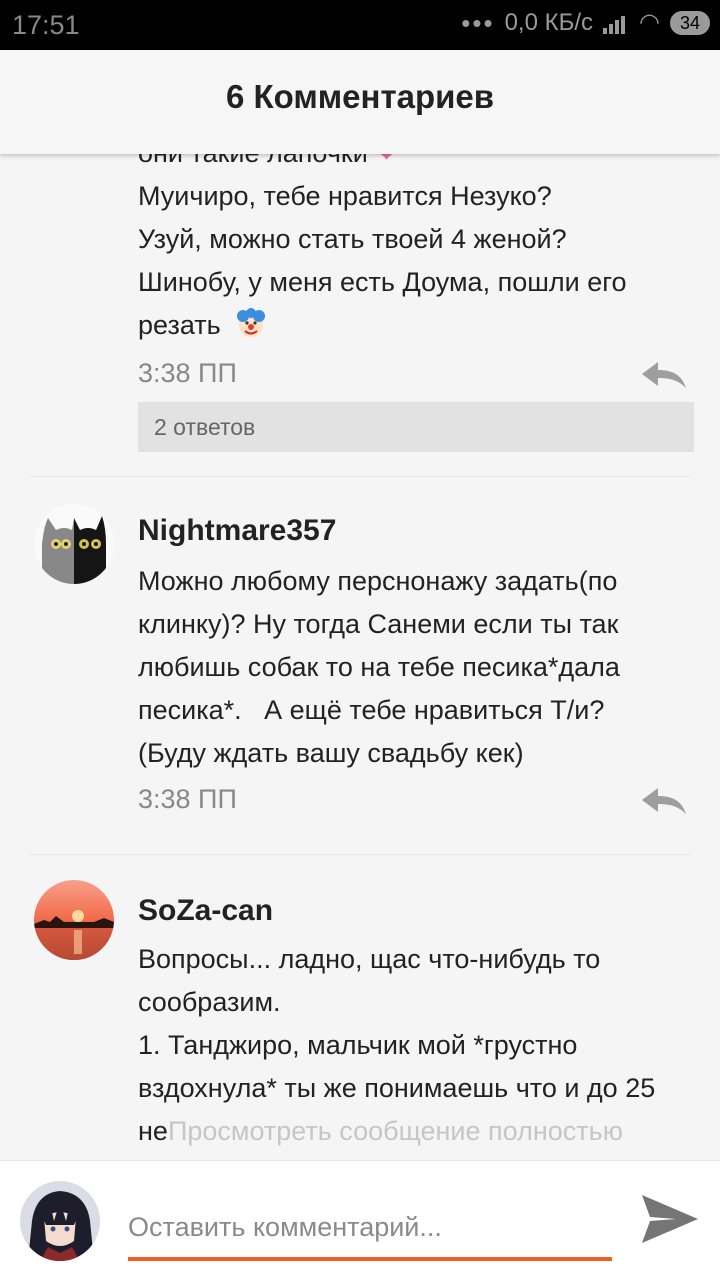 This screenshot has height=1281, width=720. Describe the element at coordinates (649, 22) in the screenshot. I see `wifi-icon: ◠` at that location.